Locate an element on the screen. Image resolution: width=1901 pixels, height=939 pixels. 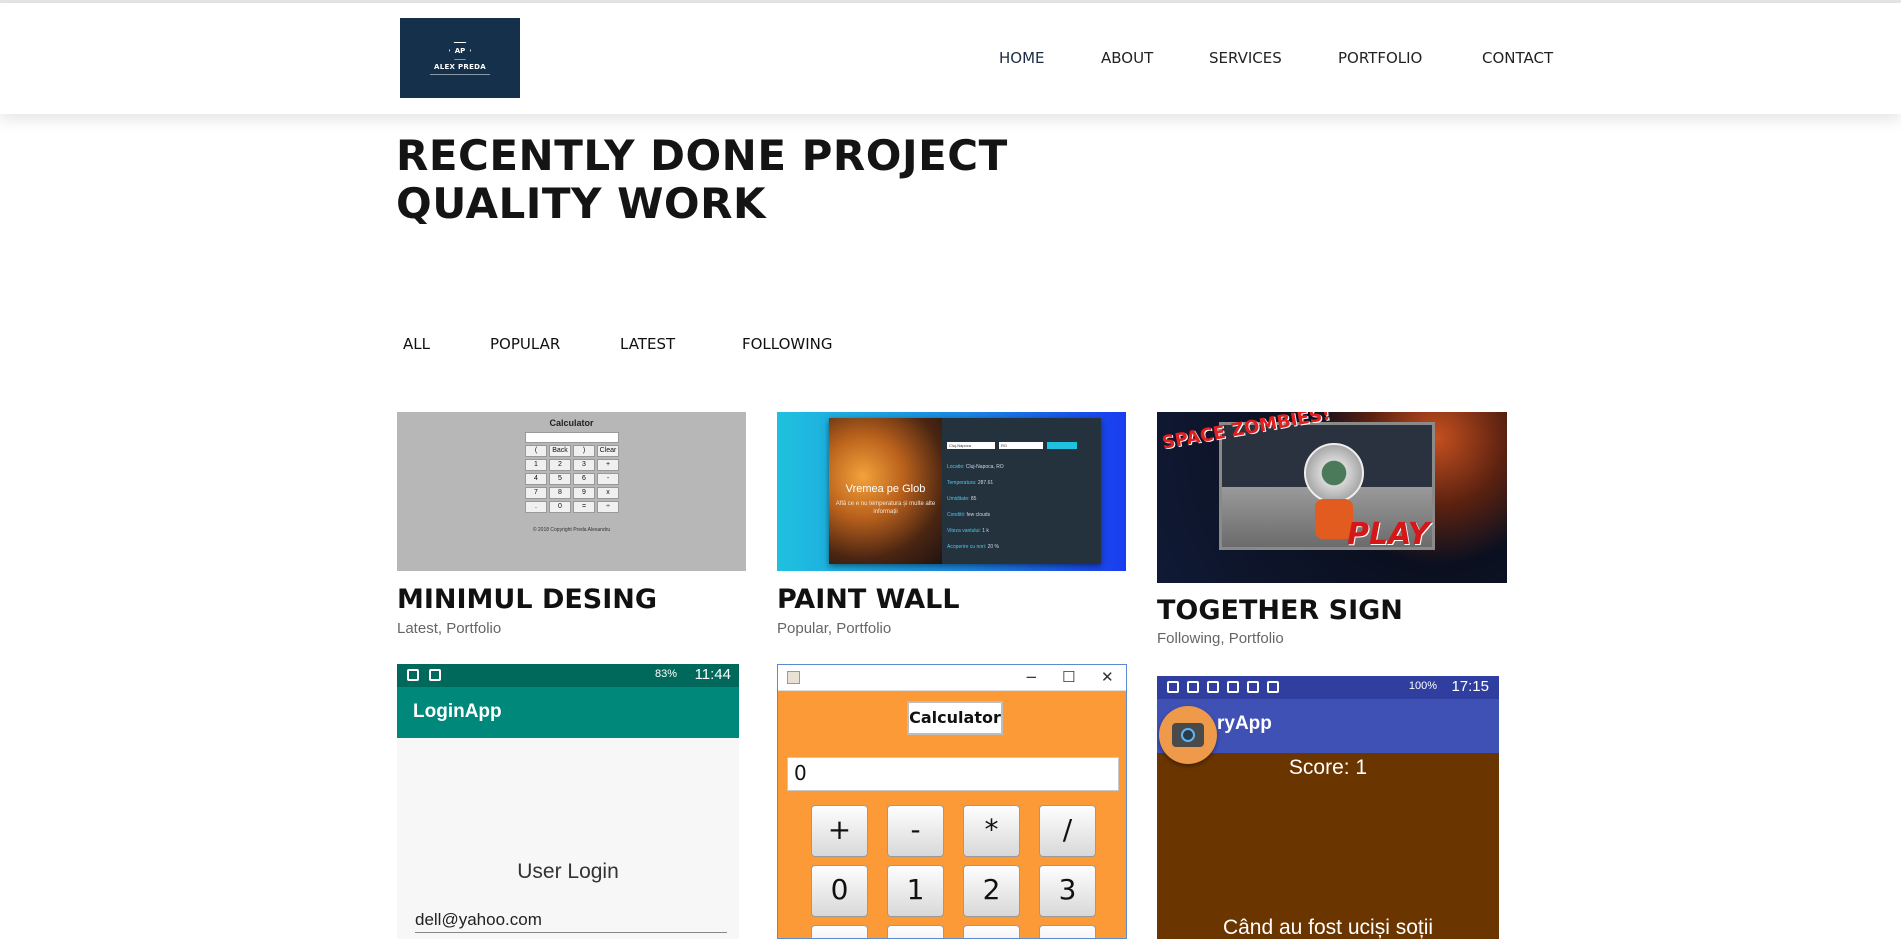
filter-popular: POPULAR is located at coordinates (525, 344).